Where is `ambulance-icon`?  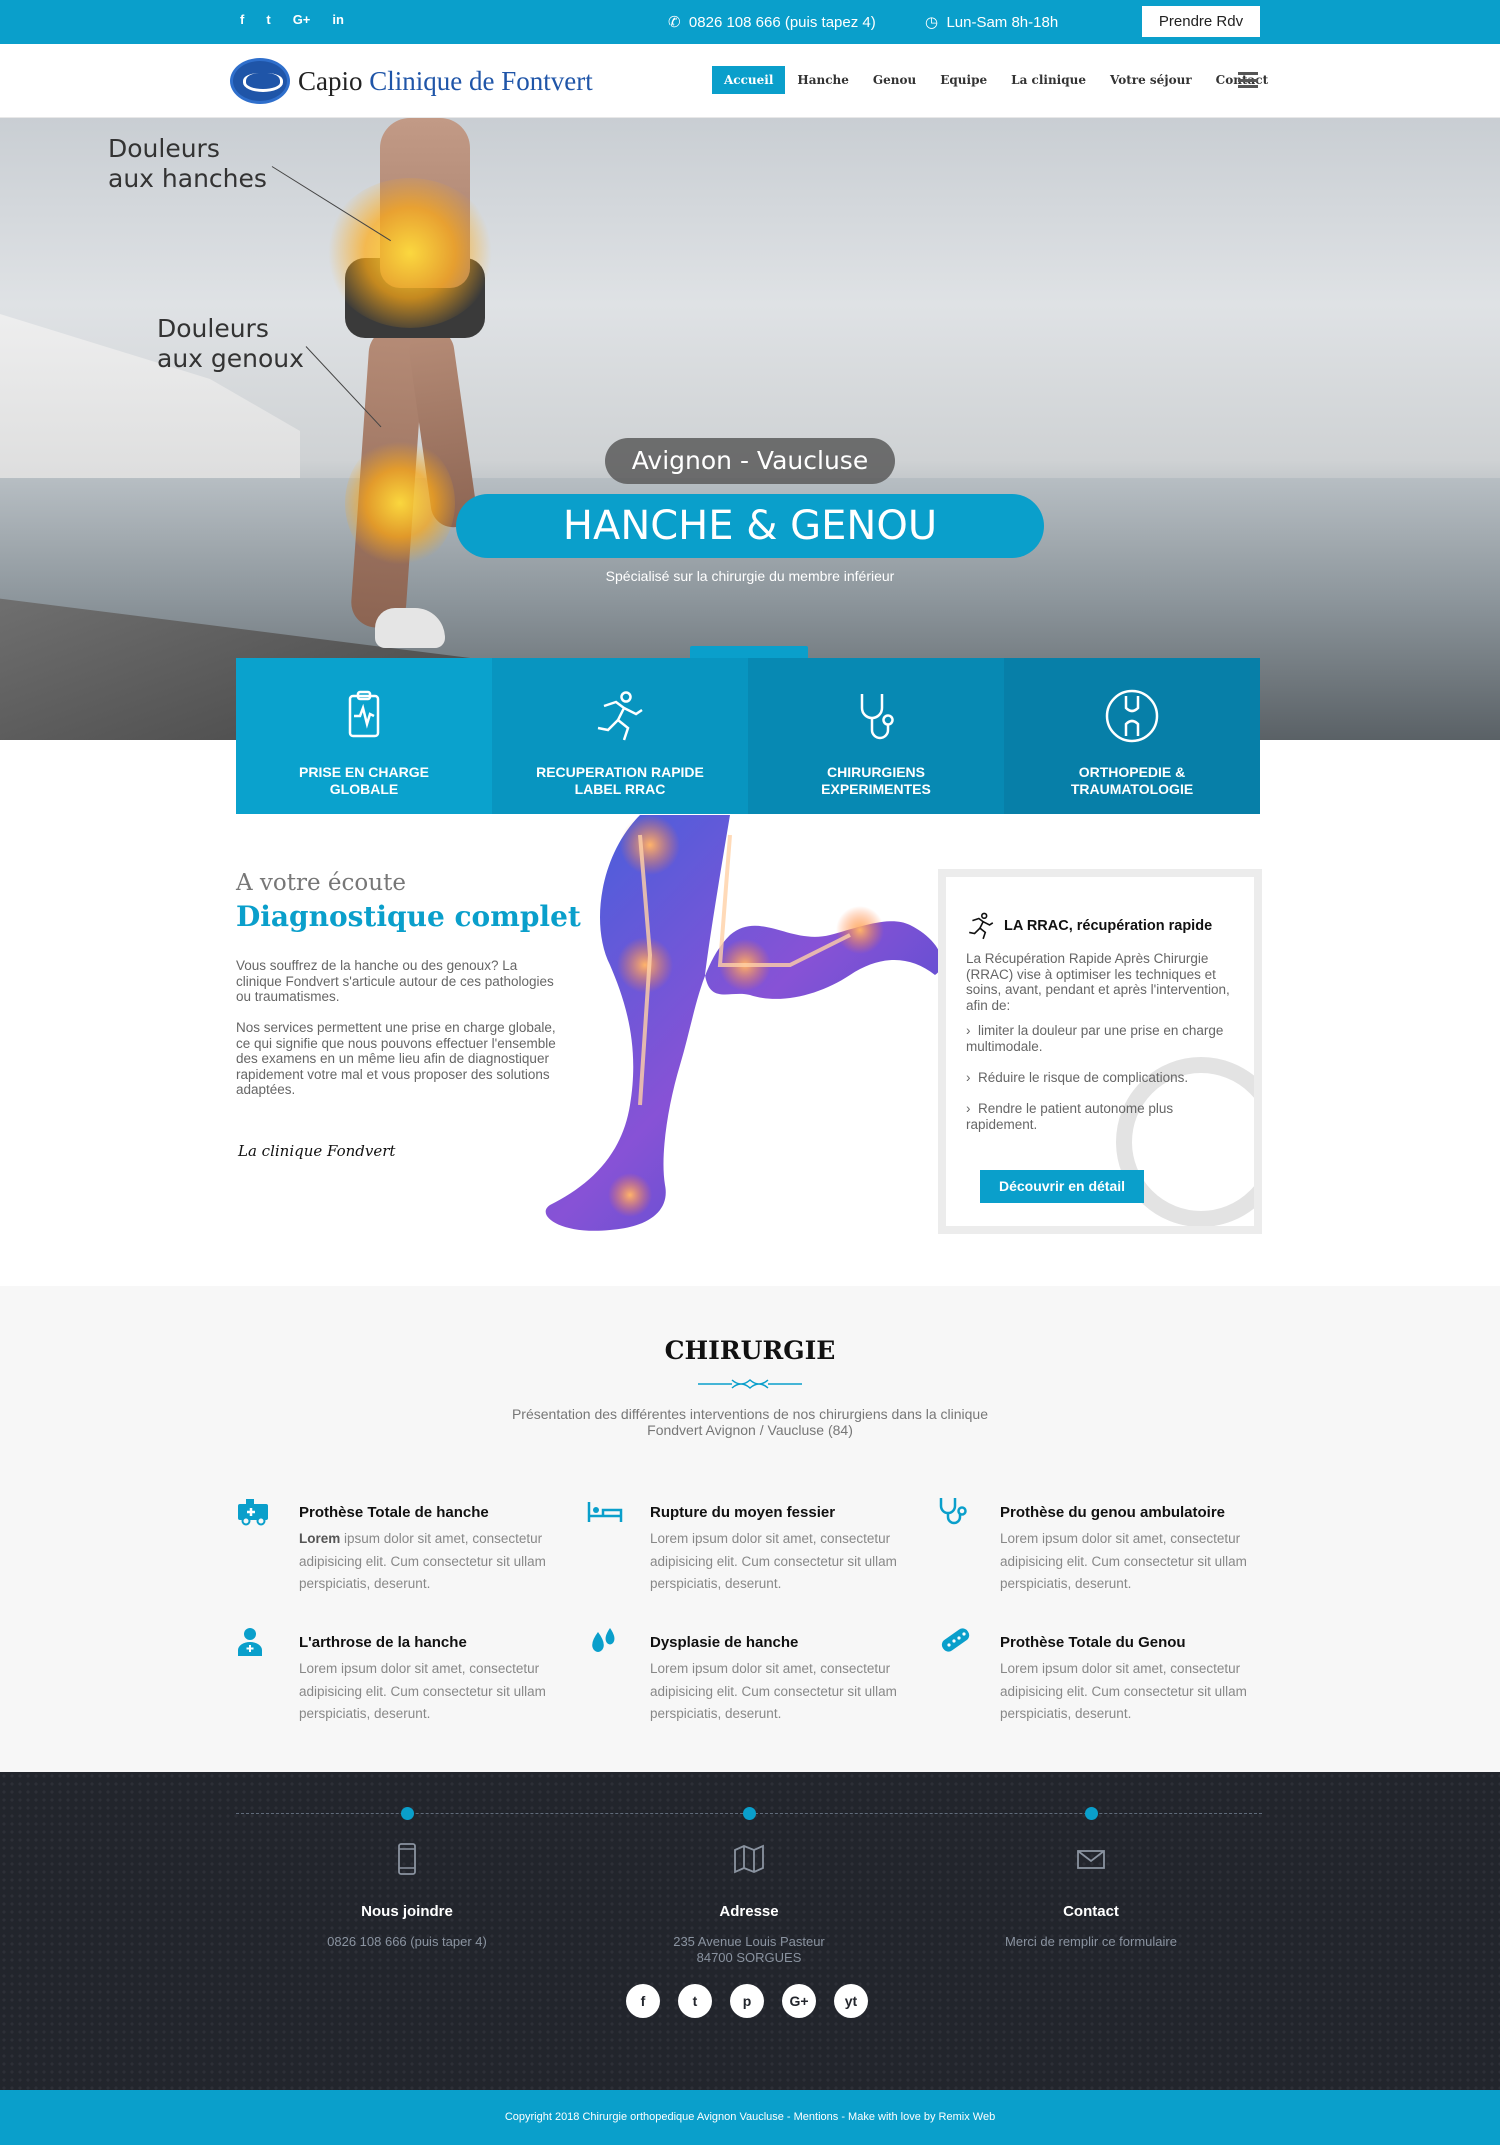
ambulance-icon is located at coordinates (253, 1512).